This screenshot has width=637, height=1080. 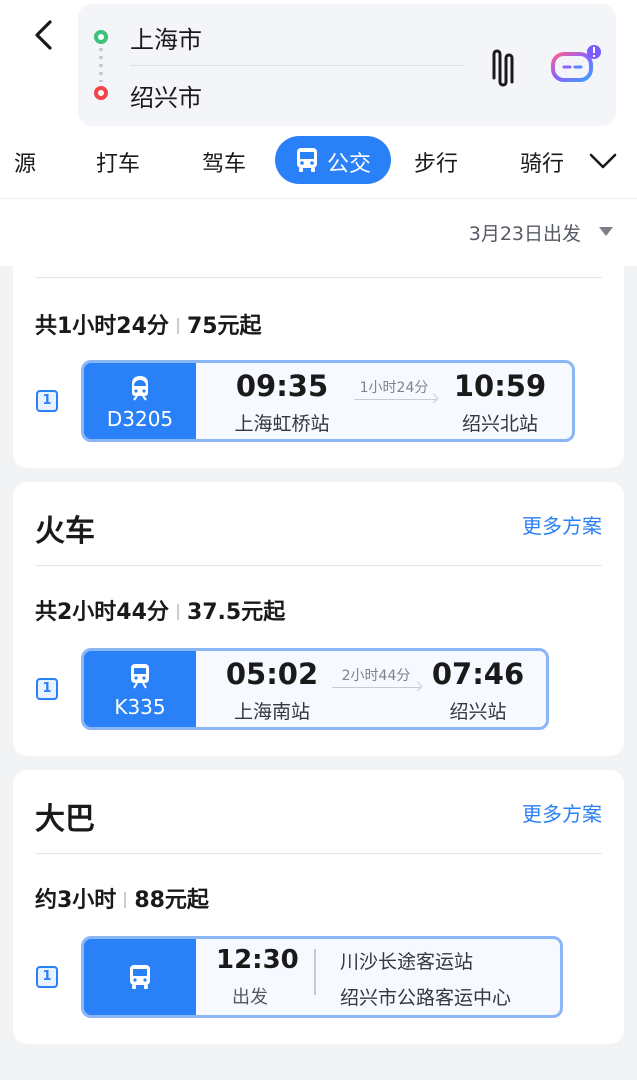 I want to click on high-speed-train-icon, so click(x=140, y=388).